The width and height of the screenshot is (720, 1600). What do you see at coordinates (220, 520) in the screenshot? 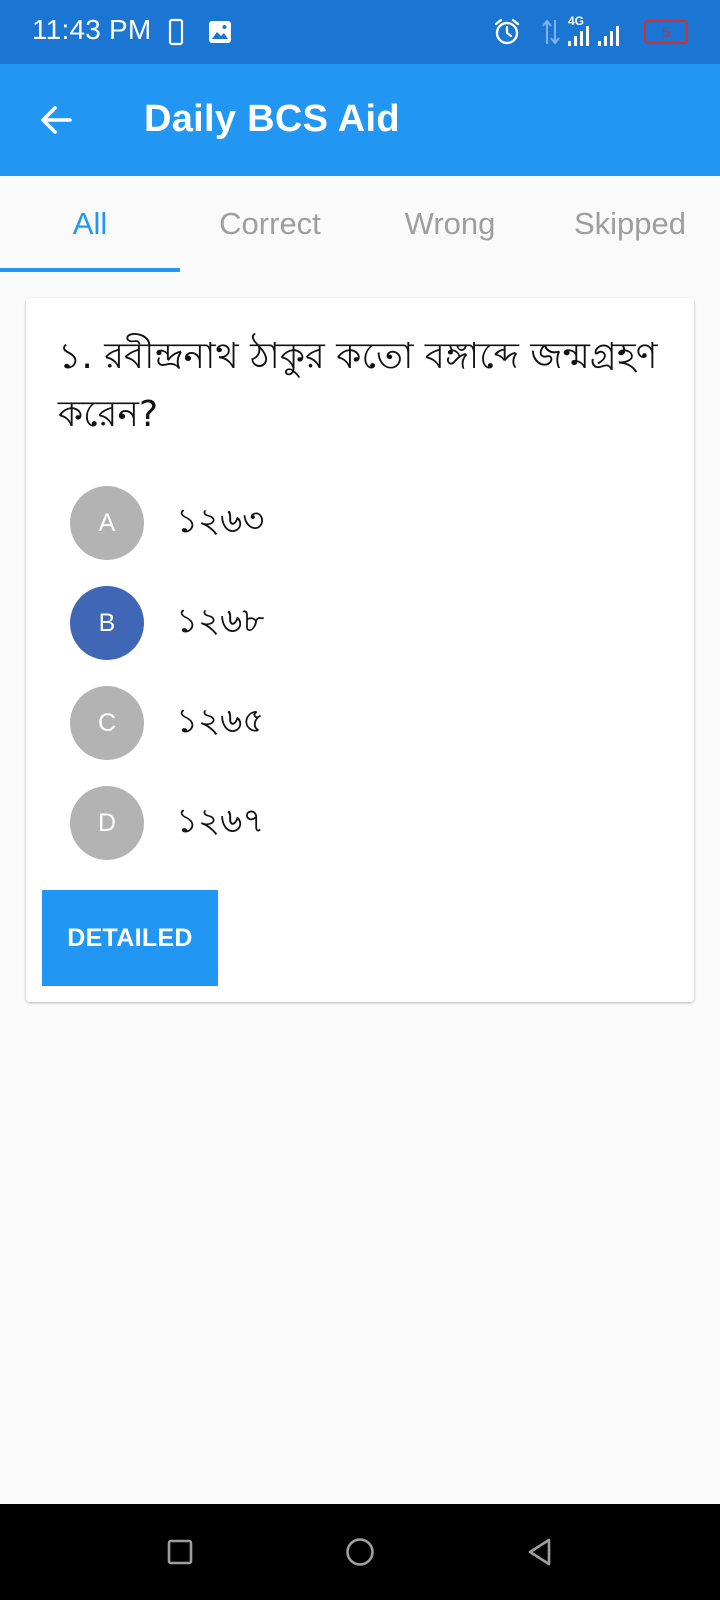
I see `option-a-text: ১২৬৩` at bounding box center [220, 520].